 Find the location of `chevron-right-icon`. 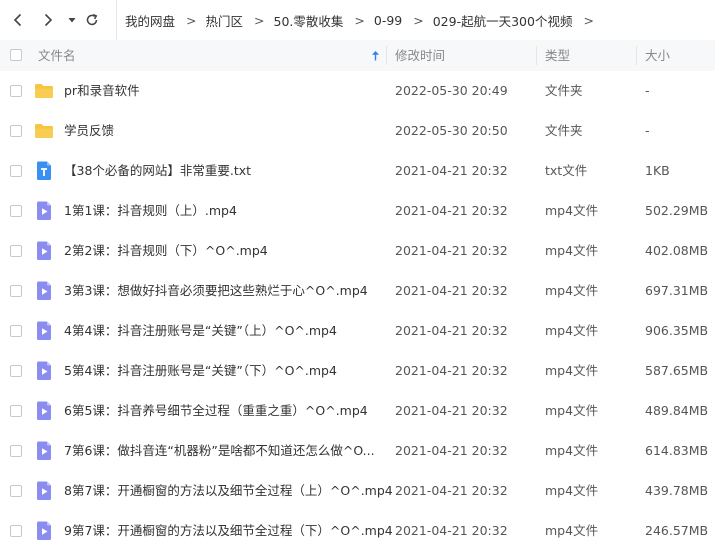

chevron-right-icon is located at coordinates (48, 20).